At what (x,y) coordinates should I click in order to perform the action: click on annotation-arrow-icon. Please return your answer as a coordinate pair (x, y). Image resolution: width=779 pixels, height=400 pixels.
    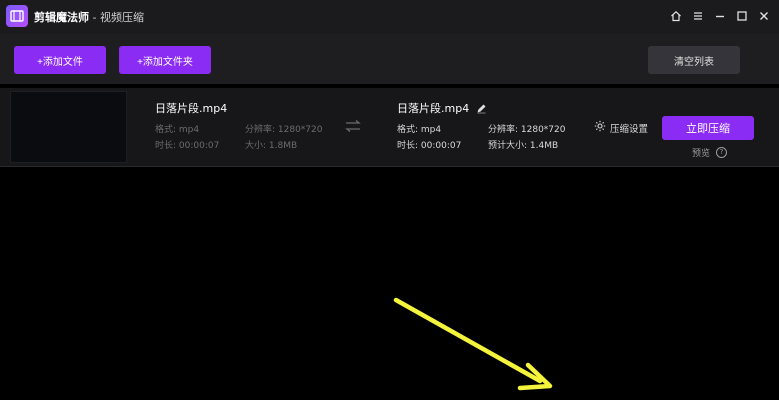
    Looking at the image, I should click on (473, 344).